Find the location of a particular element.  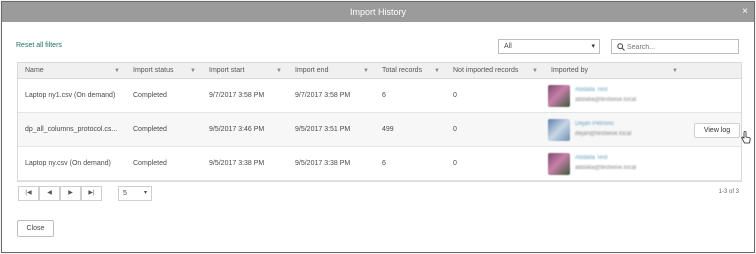

column-label: Import end is located at coordinates (312, 70).